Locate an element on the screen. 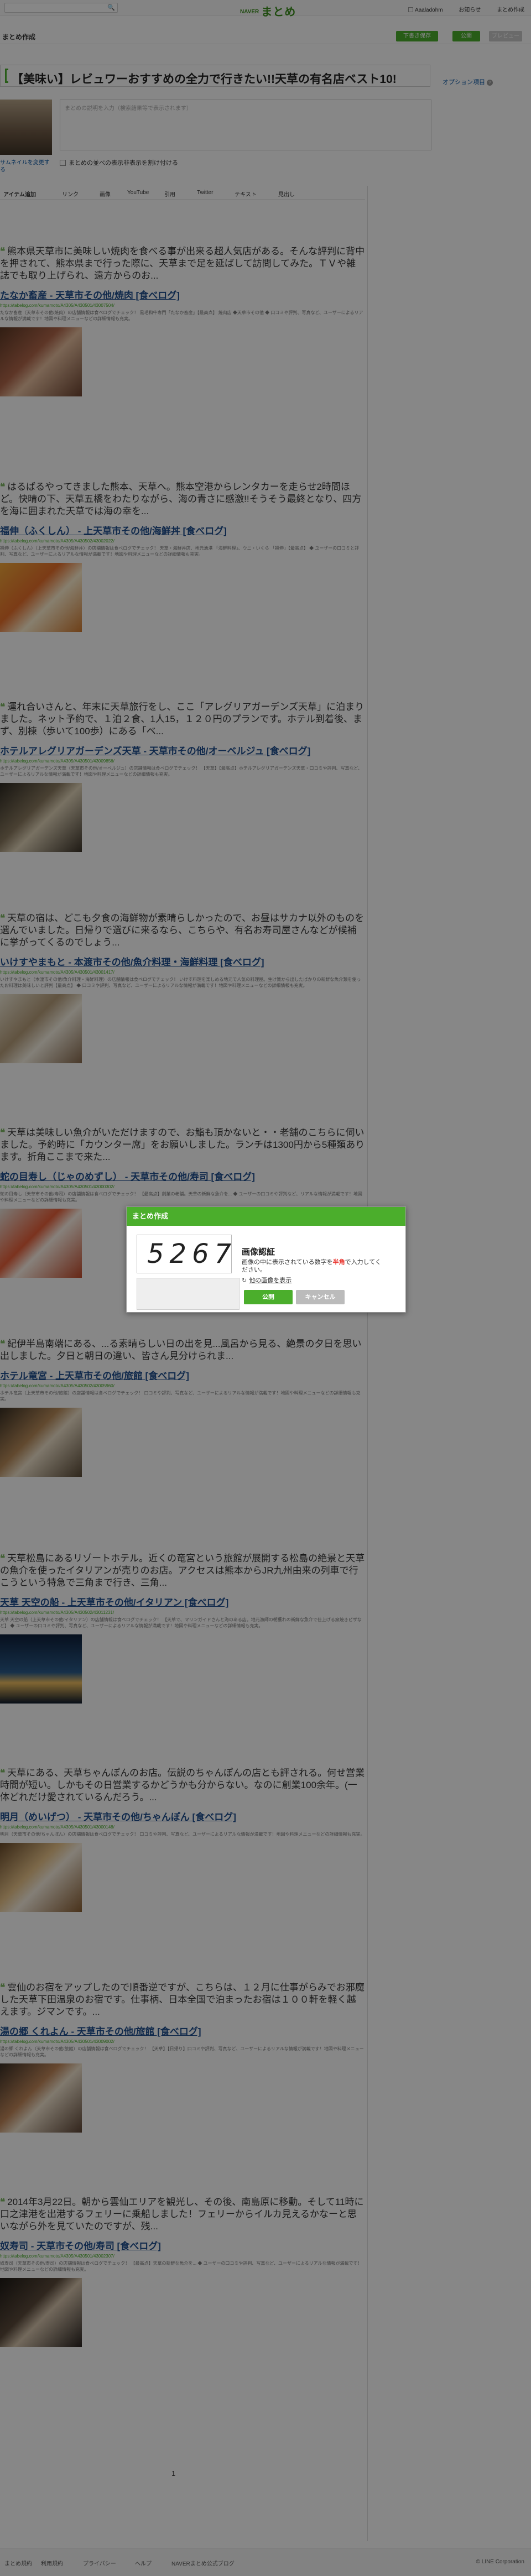 The width and height of the screenshot is (531, 2576). captcha-image: 5267 is located at coordinates (184, 1254).